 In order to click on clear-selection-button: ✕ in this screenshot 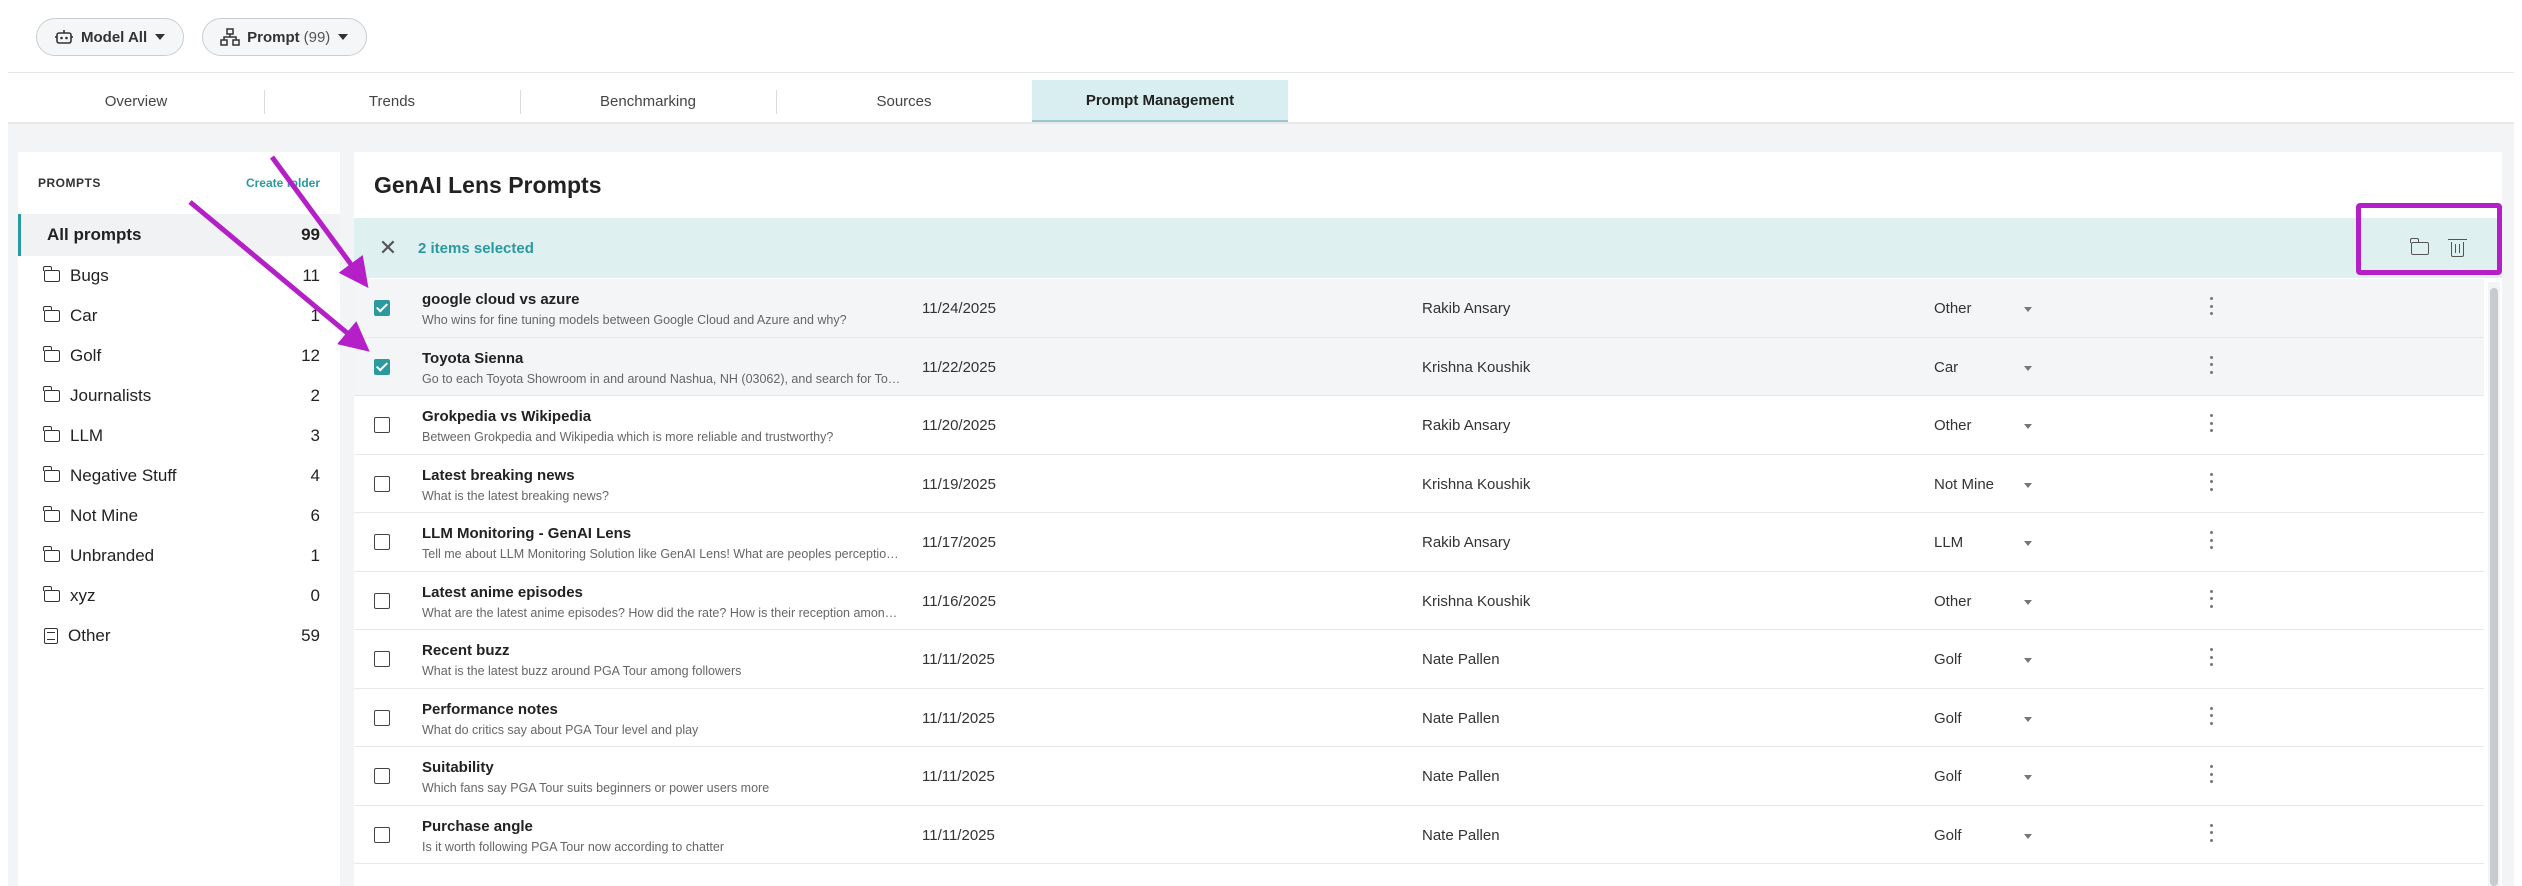, I will do `click(388, 248)`.